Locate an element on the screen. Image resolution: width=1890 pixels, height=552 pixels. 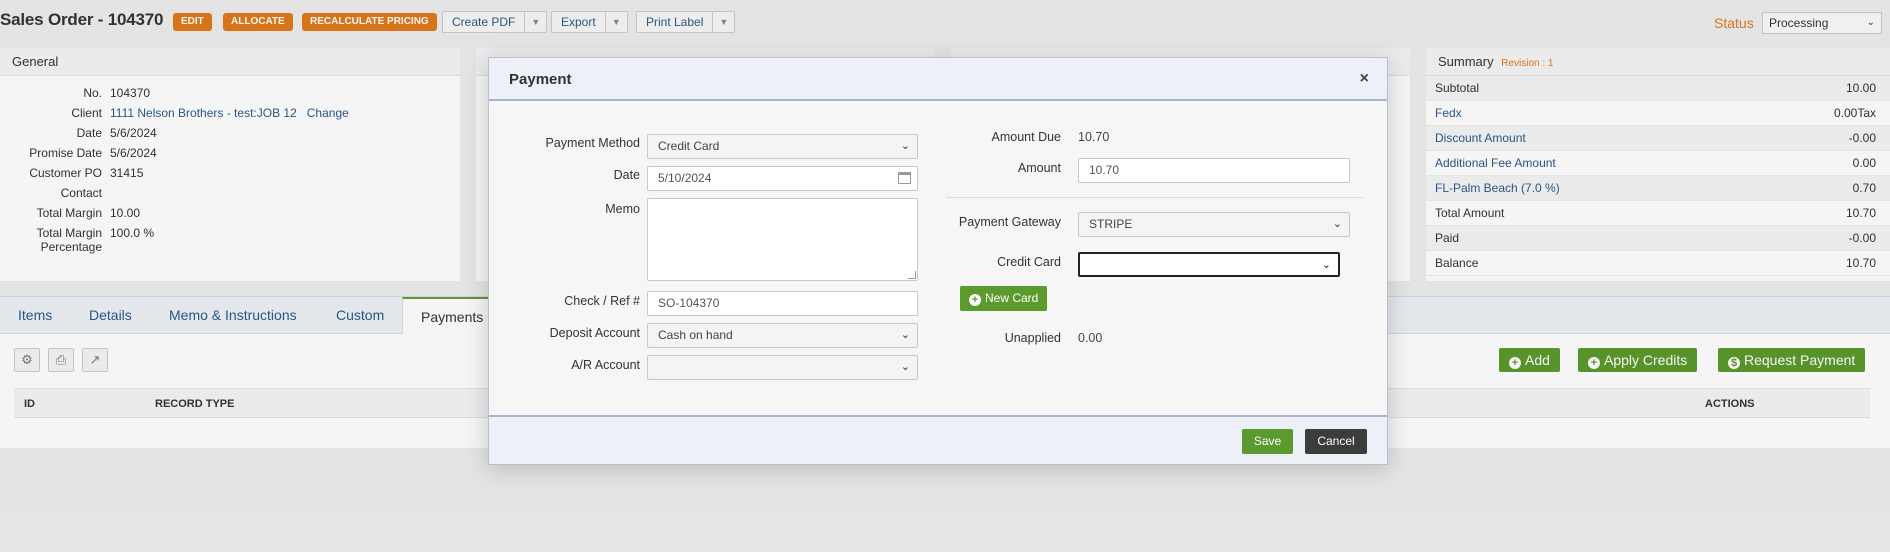
resize-handle-icon is located at coordinates (912, 275).